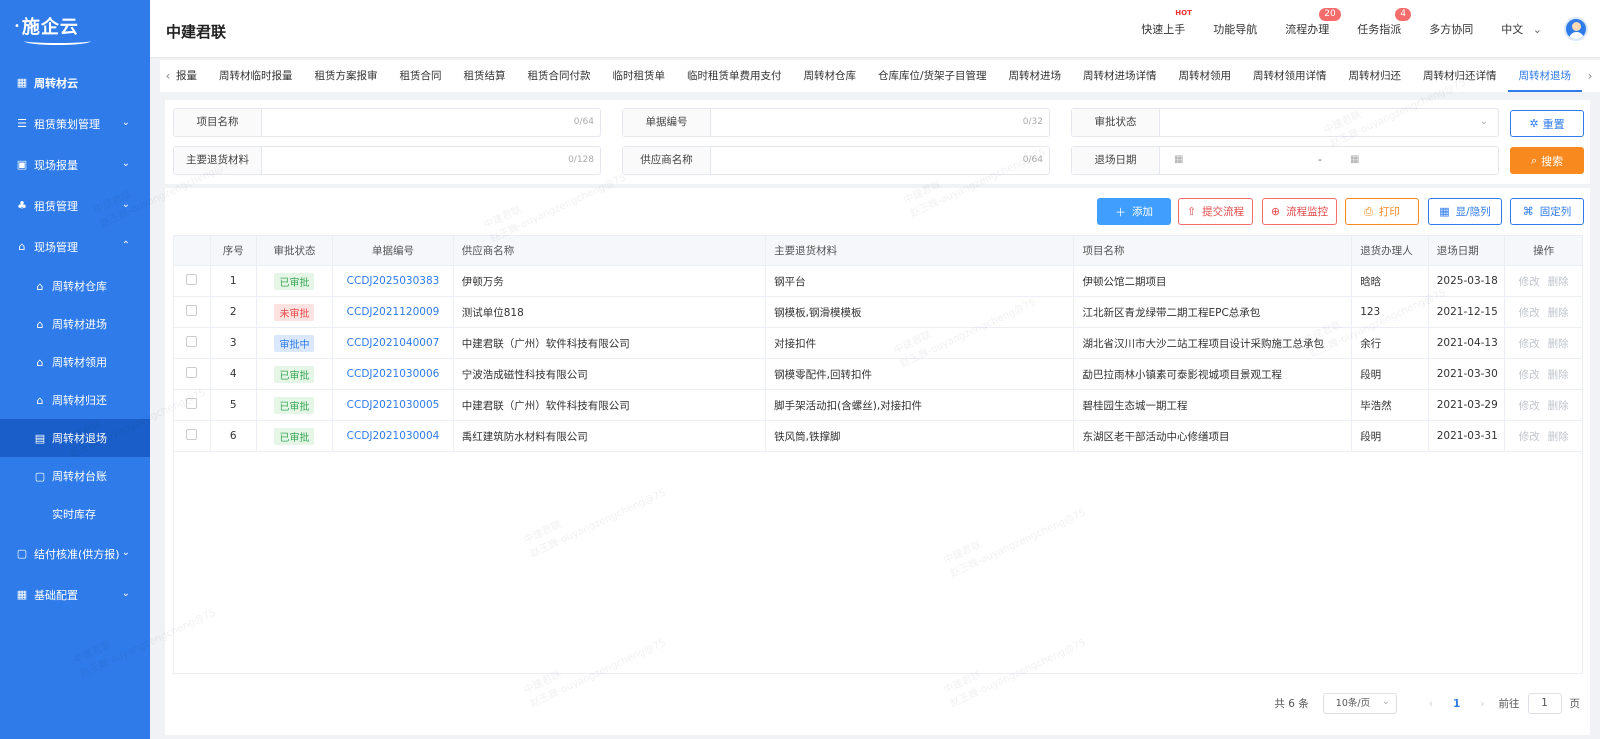 The width and height of the screenshot is (1600, 739). What do you see at coordinates (1390, 250) in the screenshot?
I see `column-header: 退货办理人` at bounding box center [1390, 250].